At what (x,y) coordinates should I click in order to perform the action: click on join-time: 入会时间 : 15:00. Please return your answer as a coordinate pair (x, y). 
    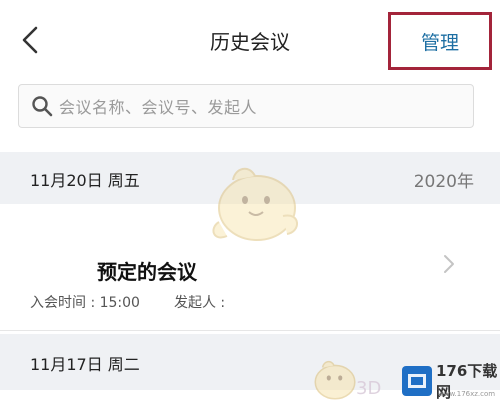
    Looking at the image, I should click on (85, 303).